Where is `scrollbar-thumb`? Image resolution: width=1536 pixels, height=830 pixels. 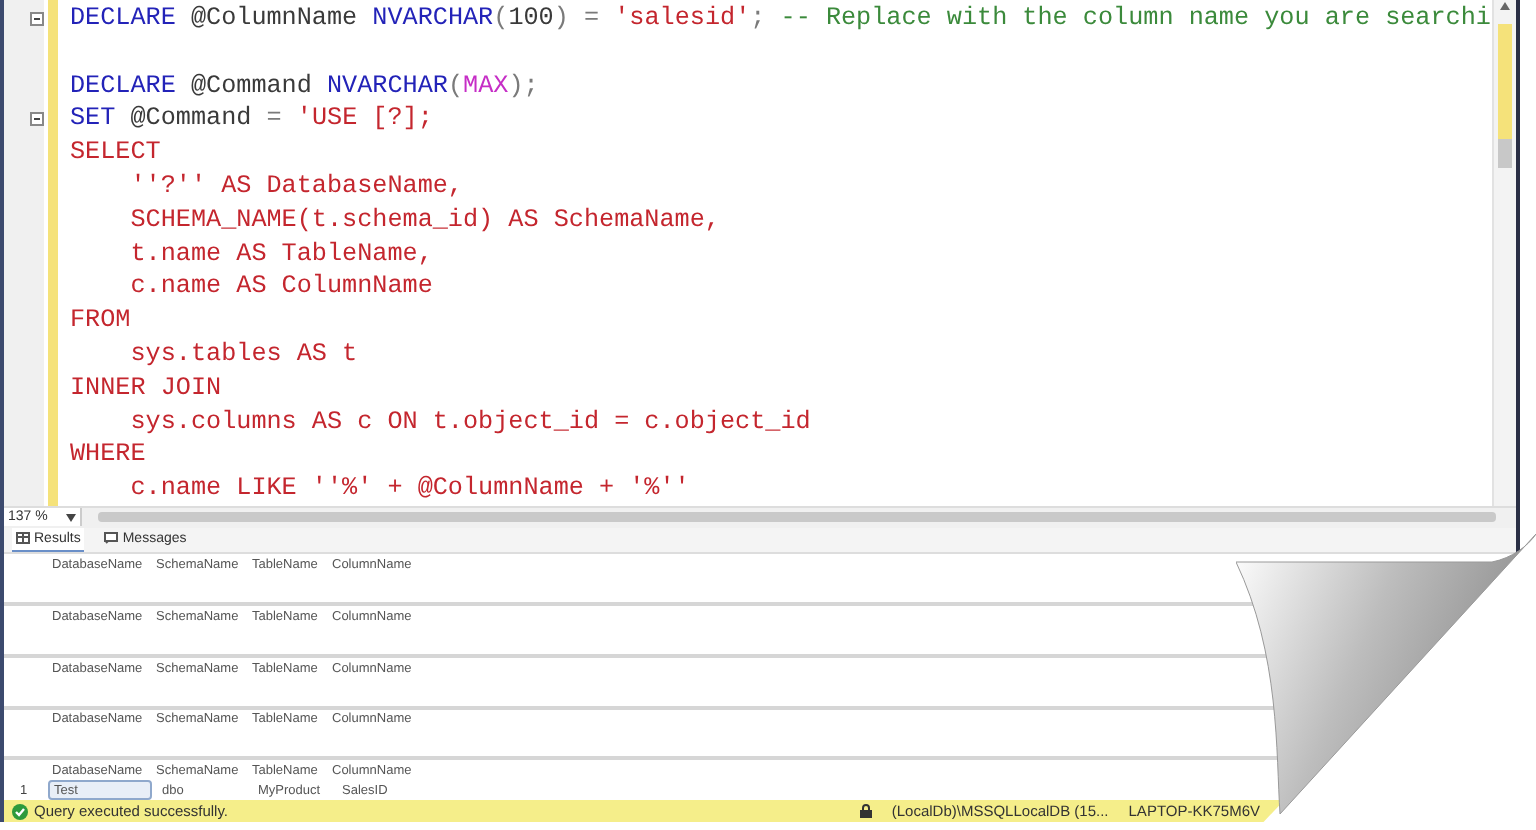
scrollbar-thumb is located at coordinates (1505, 96).